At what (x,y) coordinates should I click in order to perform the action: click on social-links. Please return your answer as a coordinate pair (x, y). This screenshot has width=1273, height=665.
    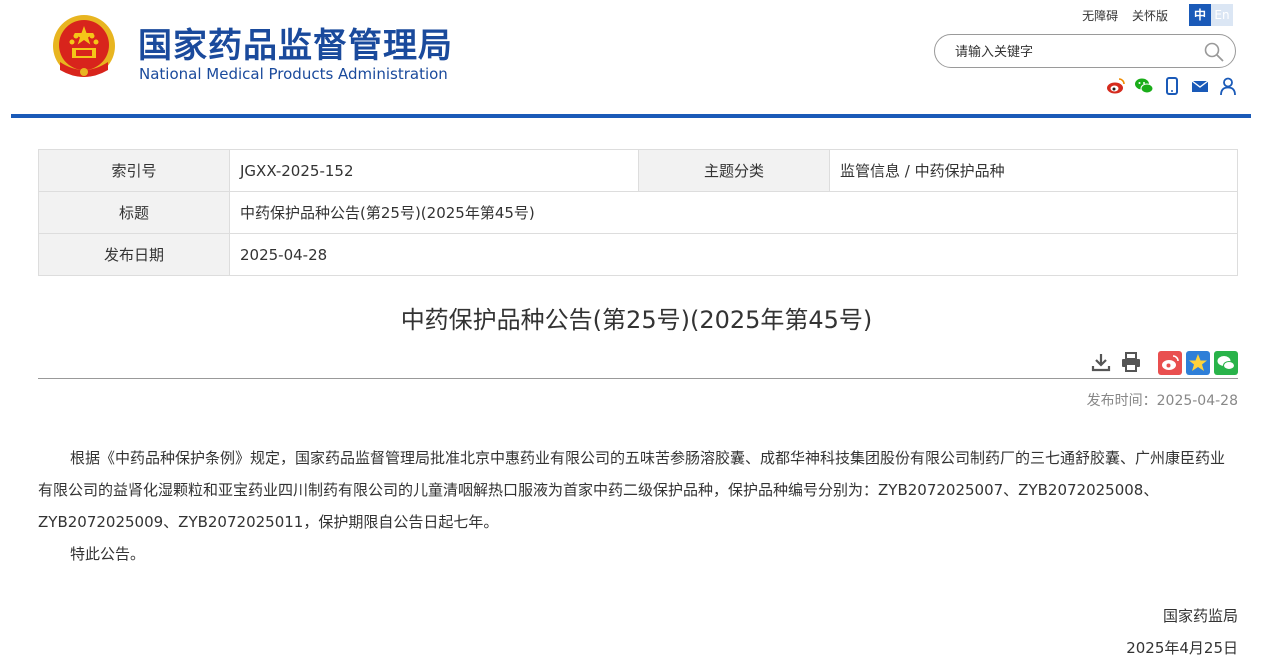
    Looking at the image, I should click on (1172, 86).